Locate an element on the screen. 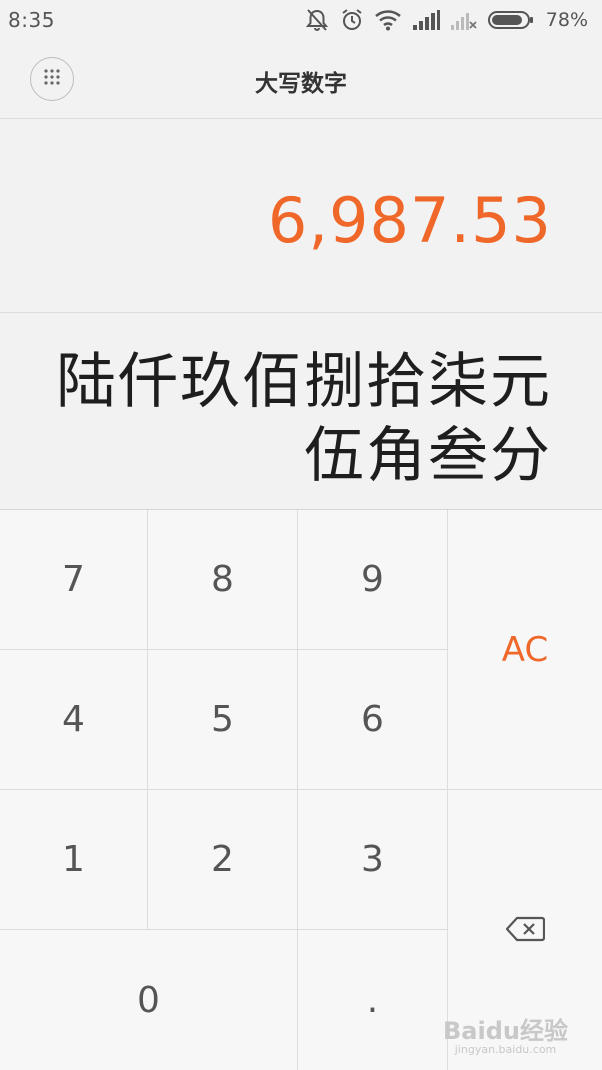 The width and height of the screenshot is (602, 1070). key-7: 7 is located at coordinates (74, 580).